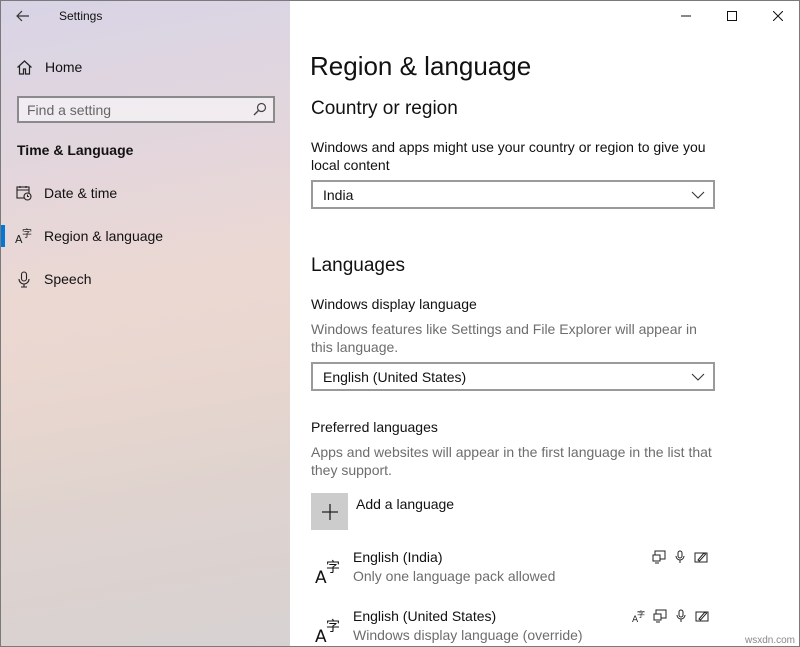 Image resolution: width=800 pixels, height=647 pixels. What do you see at coordinates (68, 279) in the screenshot?
I see `sidebar-item-label: Speech` at bounding box center [68, 279].